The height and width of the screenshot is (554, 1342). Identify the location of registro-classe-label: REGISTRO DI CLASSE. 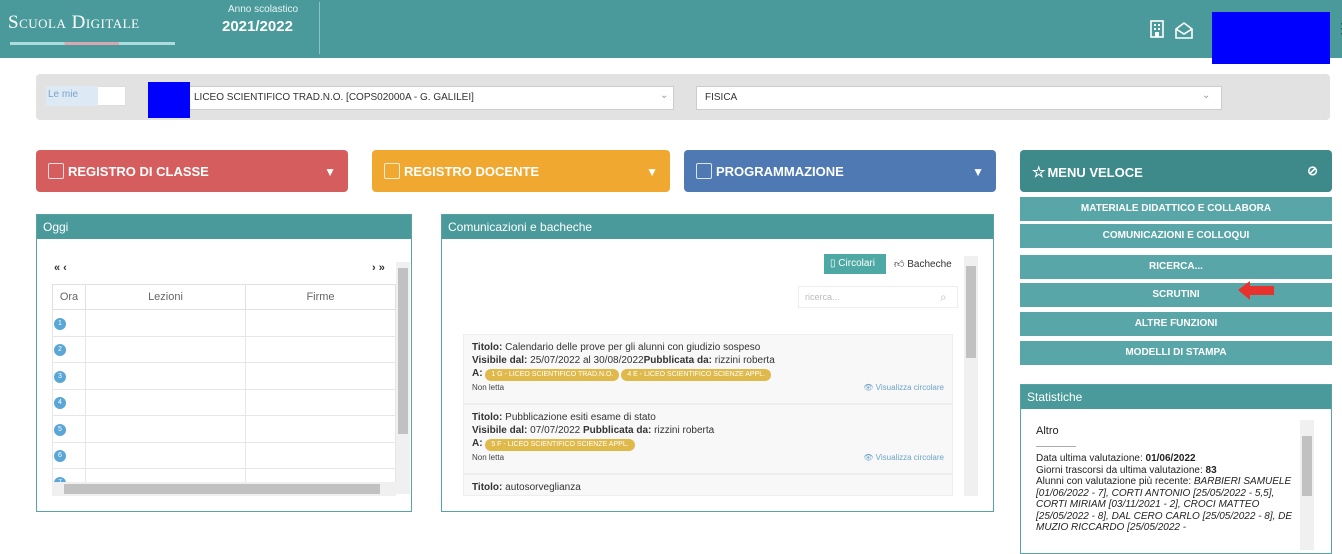
(138, 171).